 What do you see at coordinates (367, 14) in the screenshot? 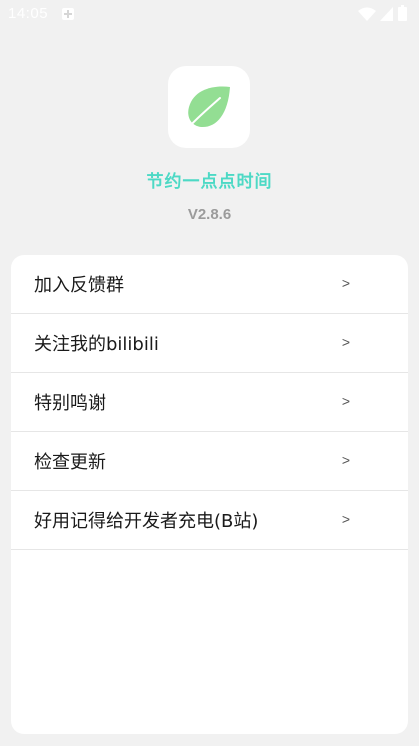
I see `wifi-icon` at bounding box center [367, 14].